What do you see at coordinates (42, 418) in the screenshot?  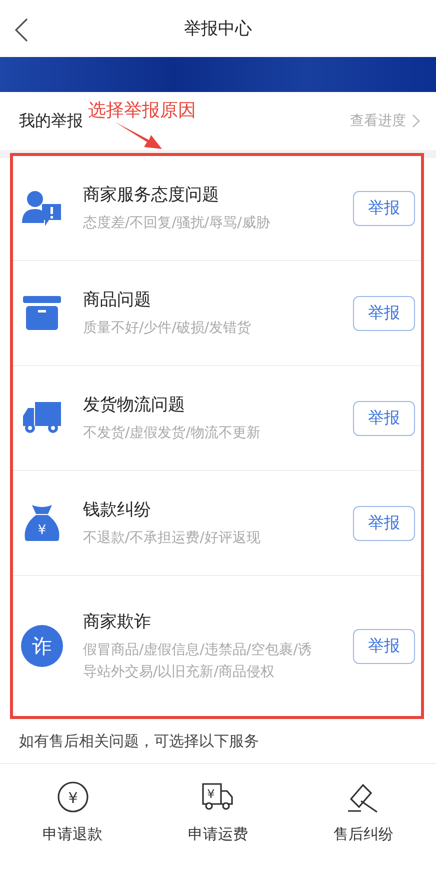 I see `truck-icon` at bounding box center [42, 418].